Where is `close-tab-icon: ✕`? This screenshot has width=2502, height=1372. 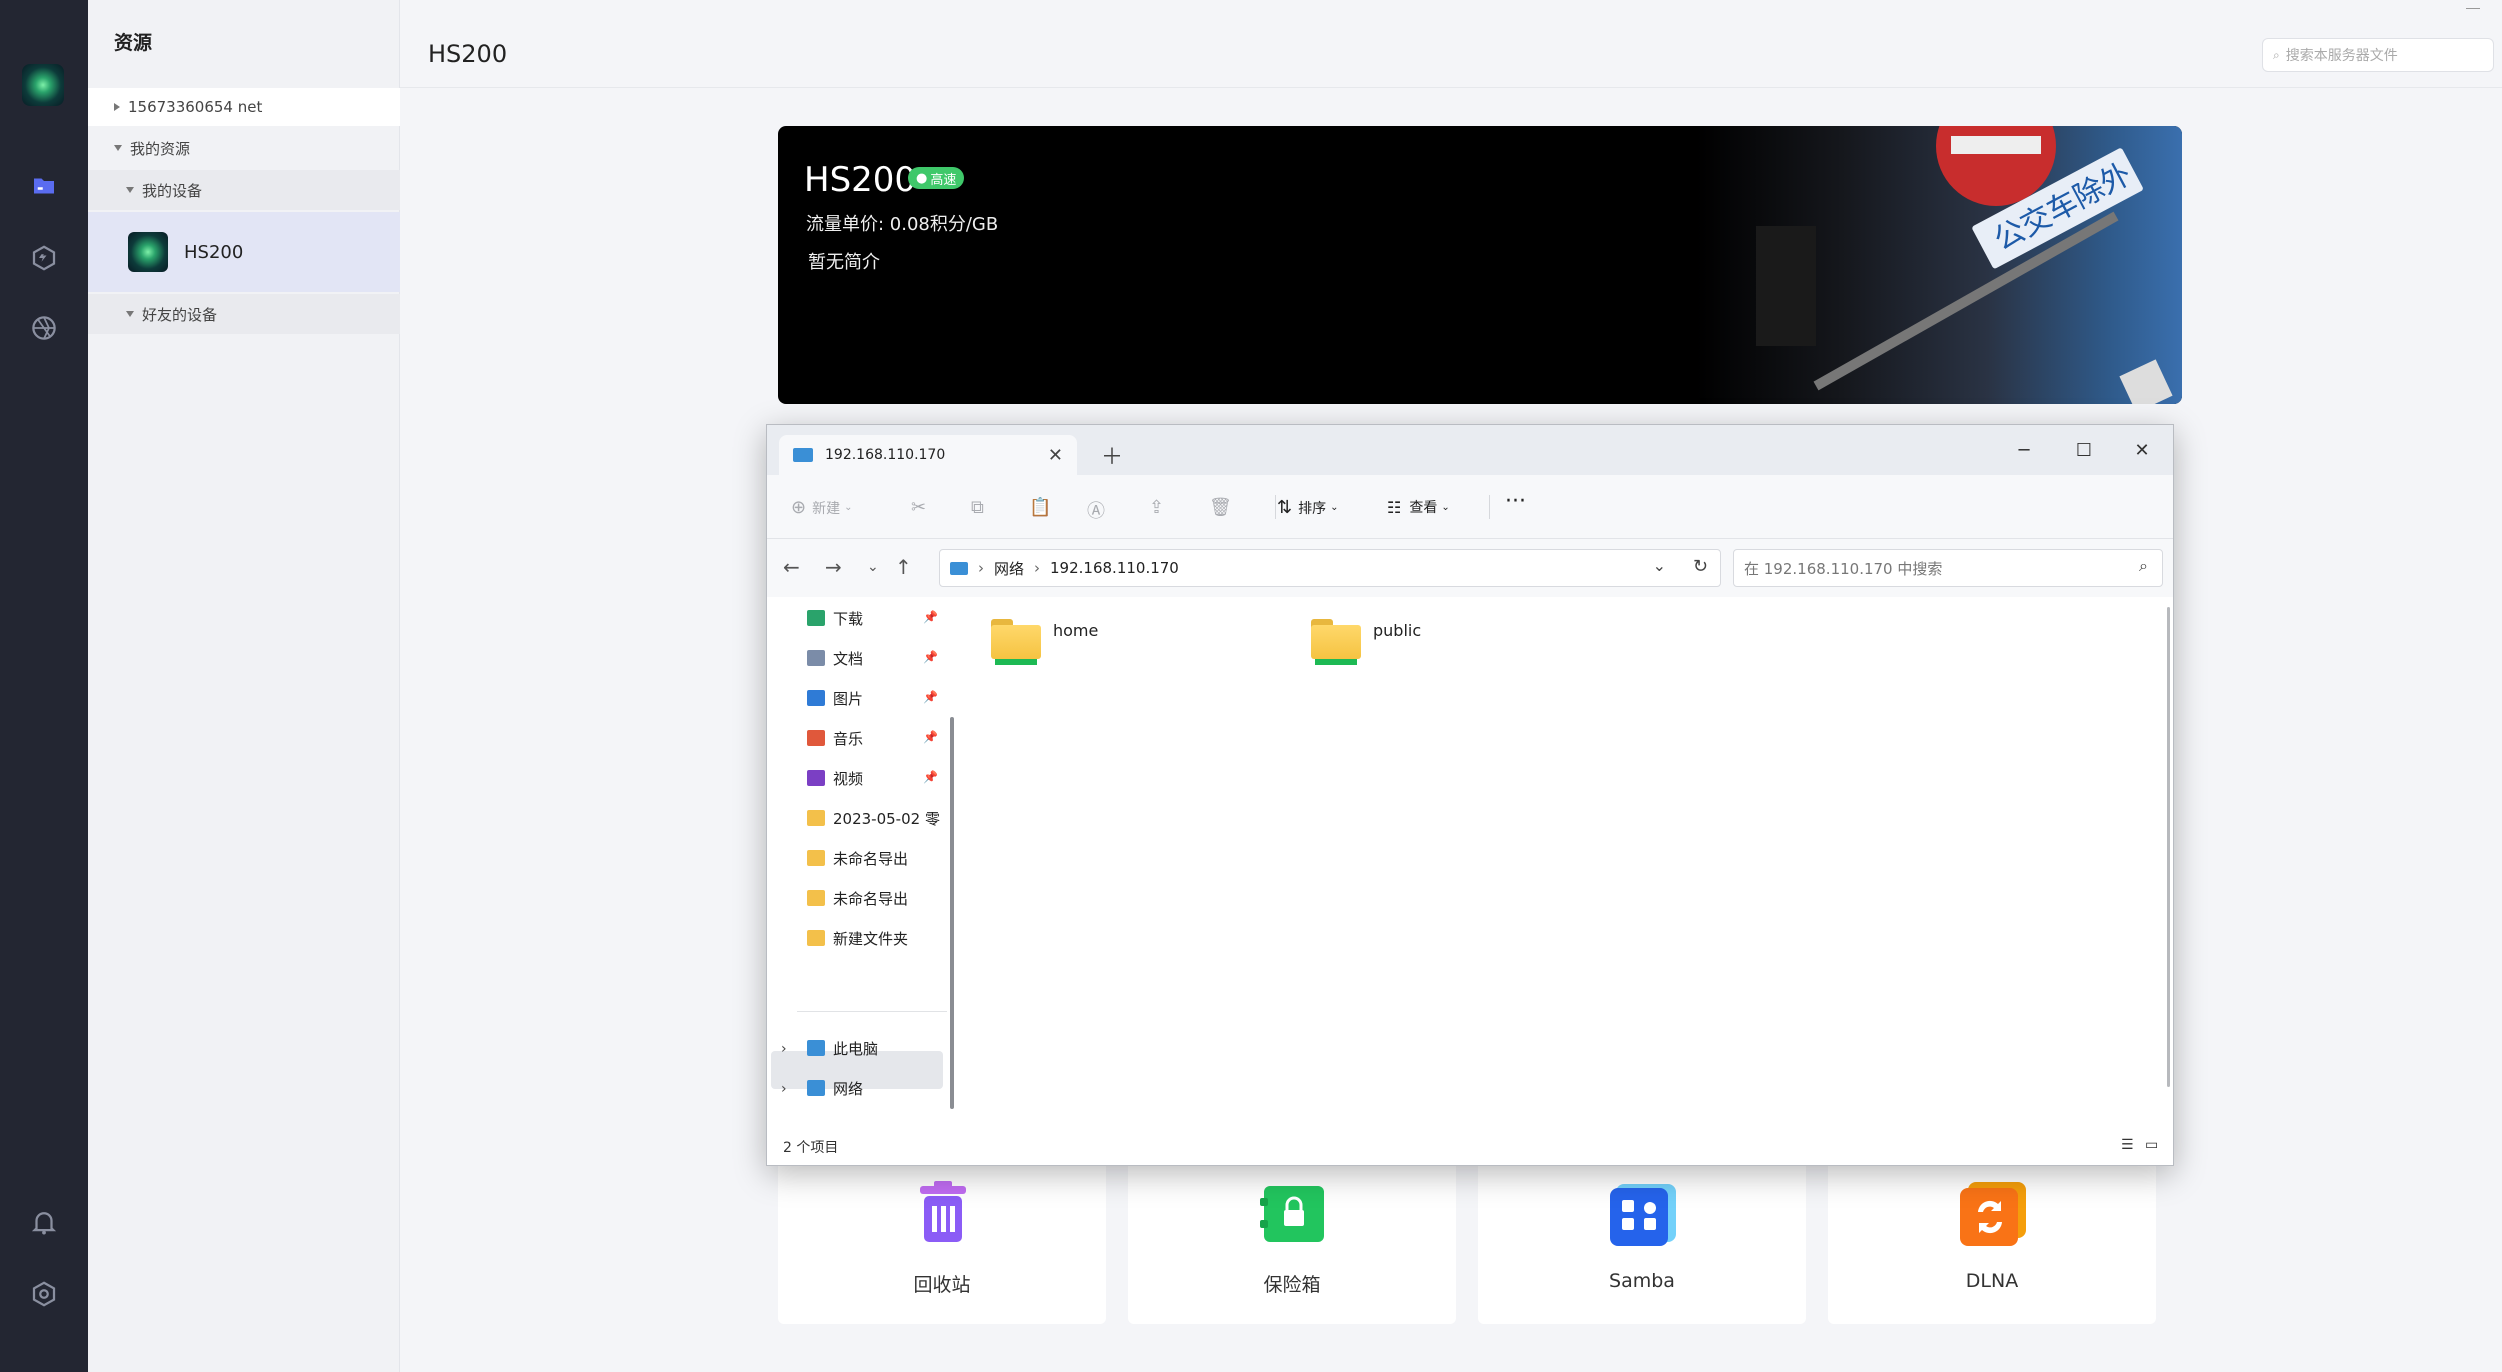
close-tab-icon: ✕ is located at coordinates (1055, 455).